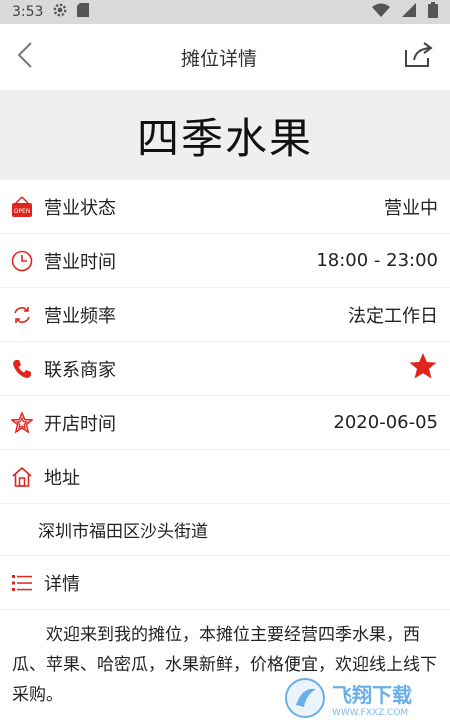 The height and width of the screenshot is (726, 450). I want to click on wifi-icon, so click(381, 12).